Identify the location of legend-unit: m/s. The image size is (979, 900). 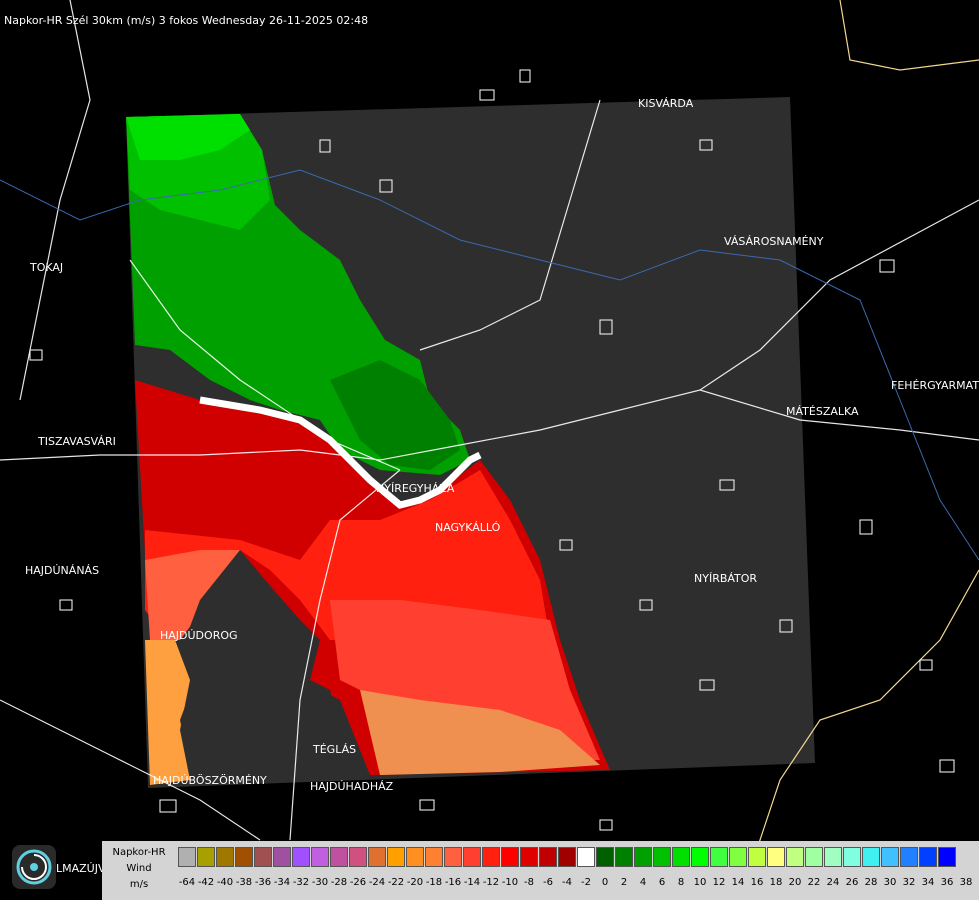
(139, 884).